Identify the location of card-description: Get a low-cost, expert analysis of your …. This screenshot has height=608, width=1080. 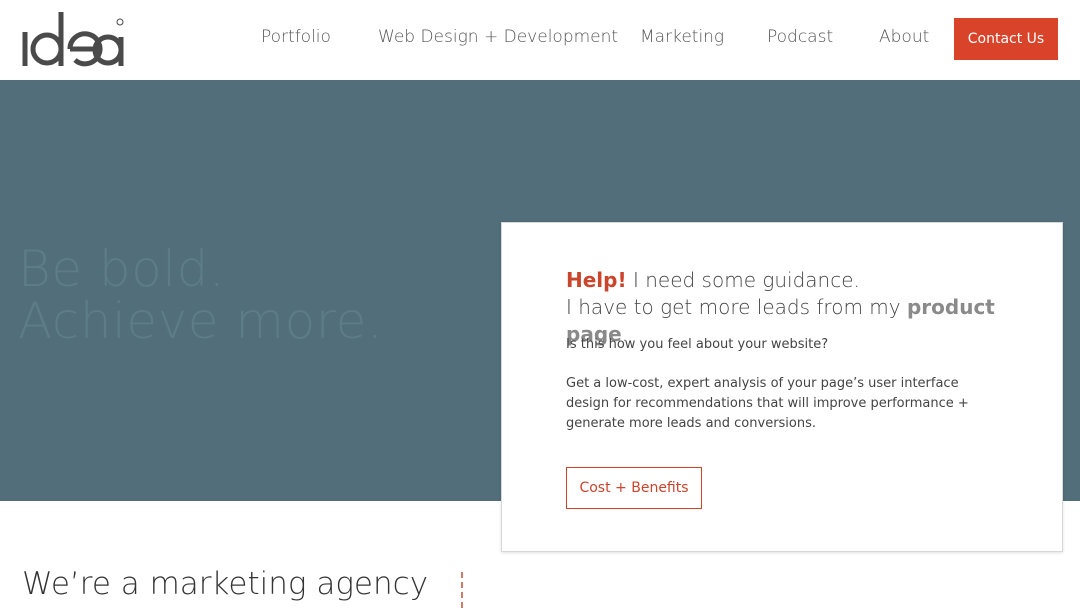
(767, 403).